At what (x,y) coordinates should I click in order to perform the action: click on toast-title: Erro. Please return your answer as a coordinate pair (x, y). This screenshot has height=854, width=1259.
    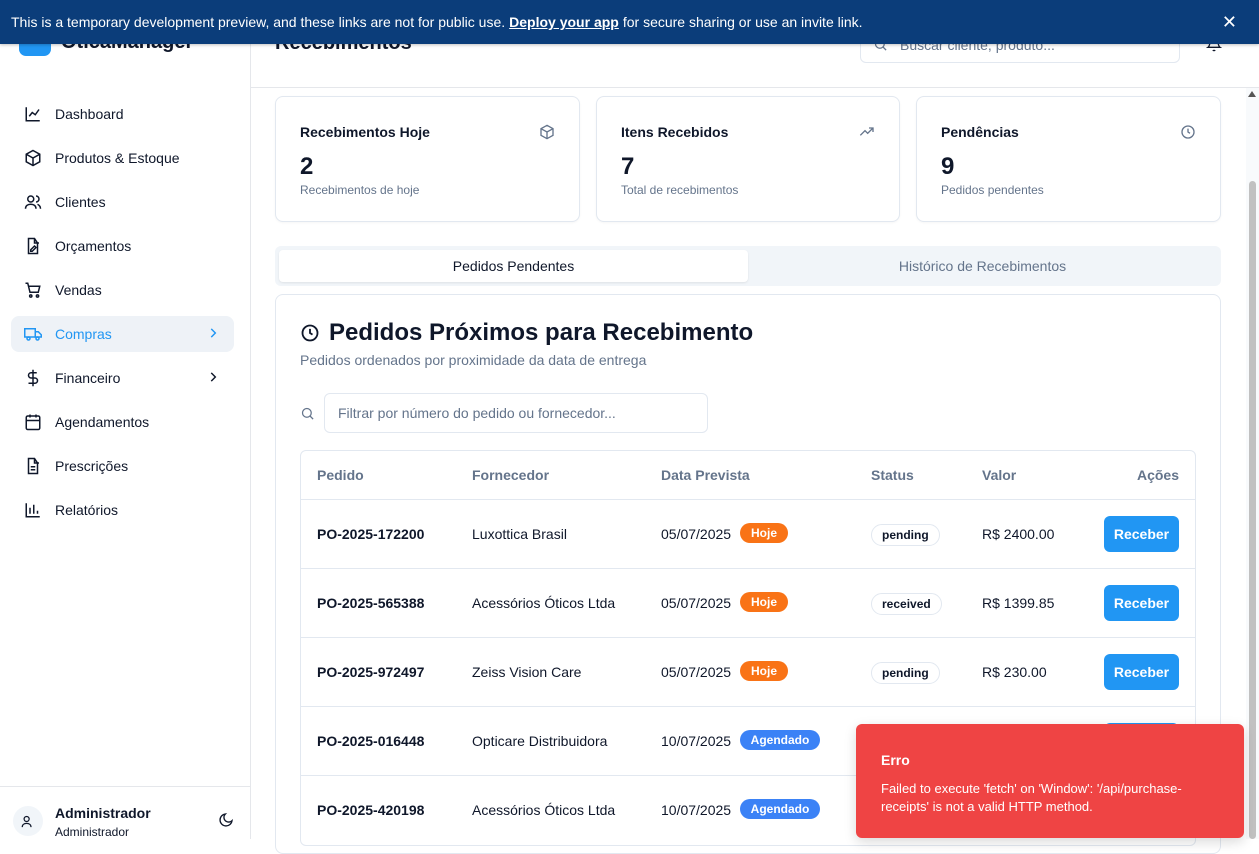
    Looking at the image, I should click on (895, 760).